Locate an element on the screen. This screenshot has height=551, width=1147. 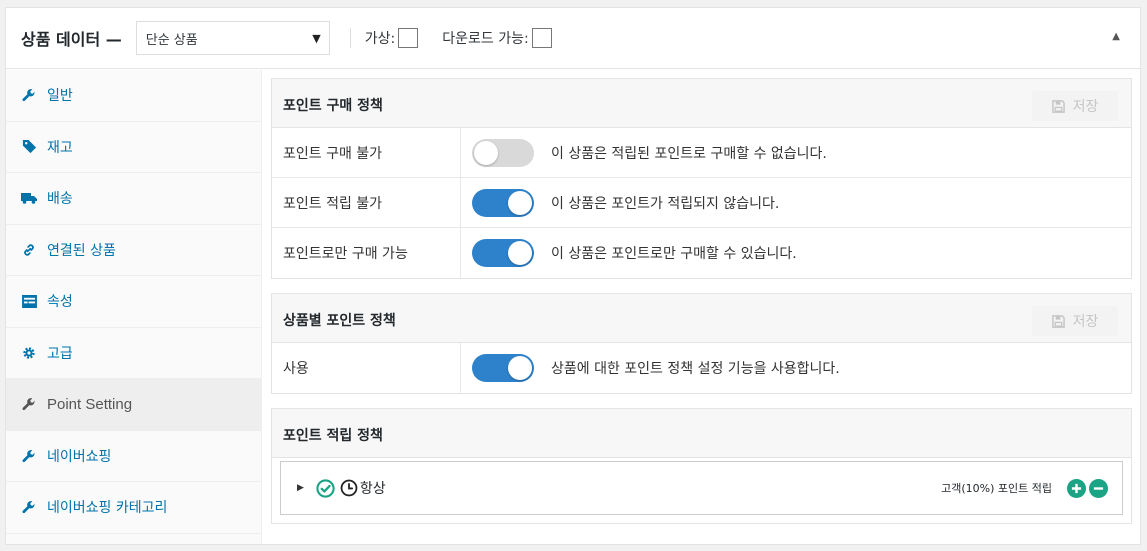
tab-label: 속성 is located at coordinates (60, 302).